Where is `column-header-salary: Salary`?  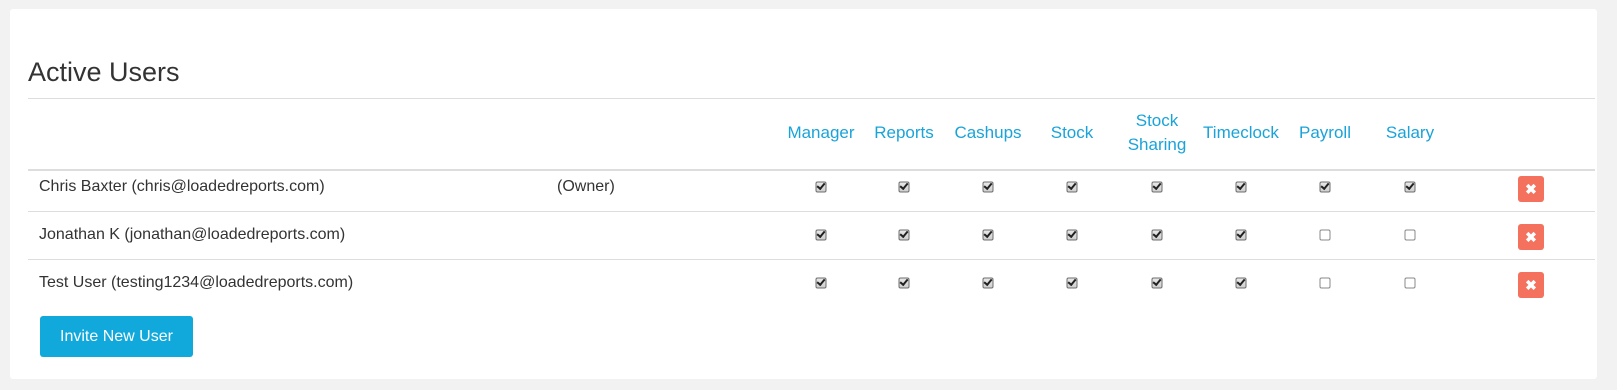 column-header-salary: Salary is located at coordinates (1410, 132).